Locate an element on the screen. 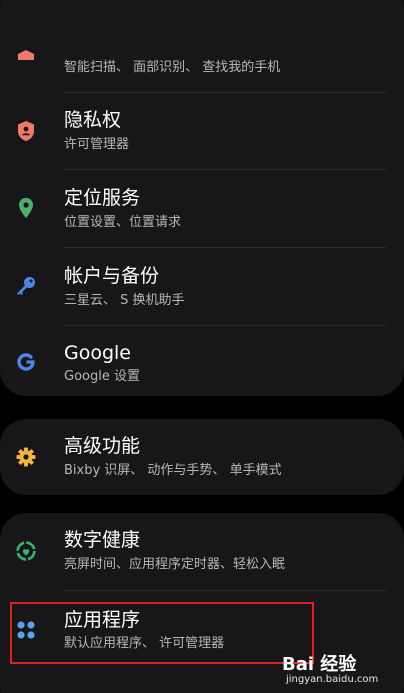 The height and width of the screenshot is (693, 404). wellbeing-row: 数字健康 亮屏时间、应用程序定时器、轻松入眠 is located at coordinates (202, 551).